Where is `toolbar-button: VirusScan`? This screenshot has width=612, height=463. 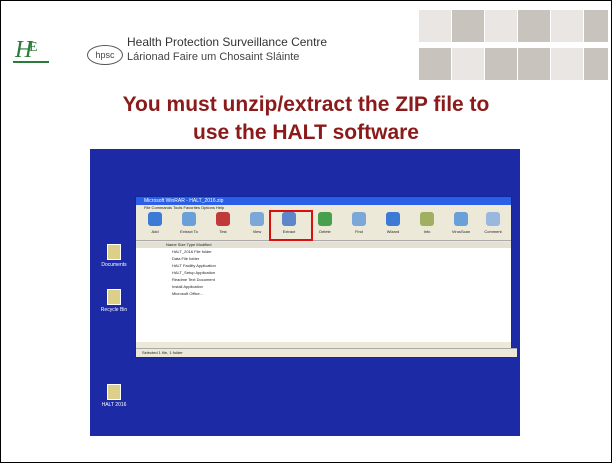
toolbar-button: VirusScan is located at coordinates (461, 223).